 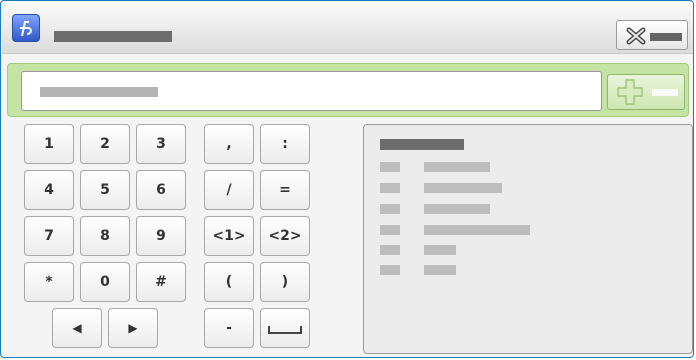 I want to click on key-label: 3, so click(x=161, y=144).